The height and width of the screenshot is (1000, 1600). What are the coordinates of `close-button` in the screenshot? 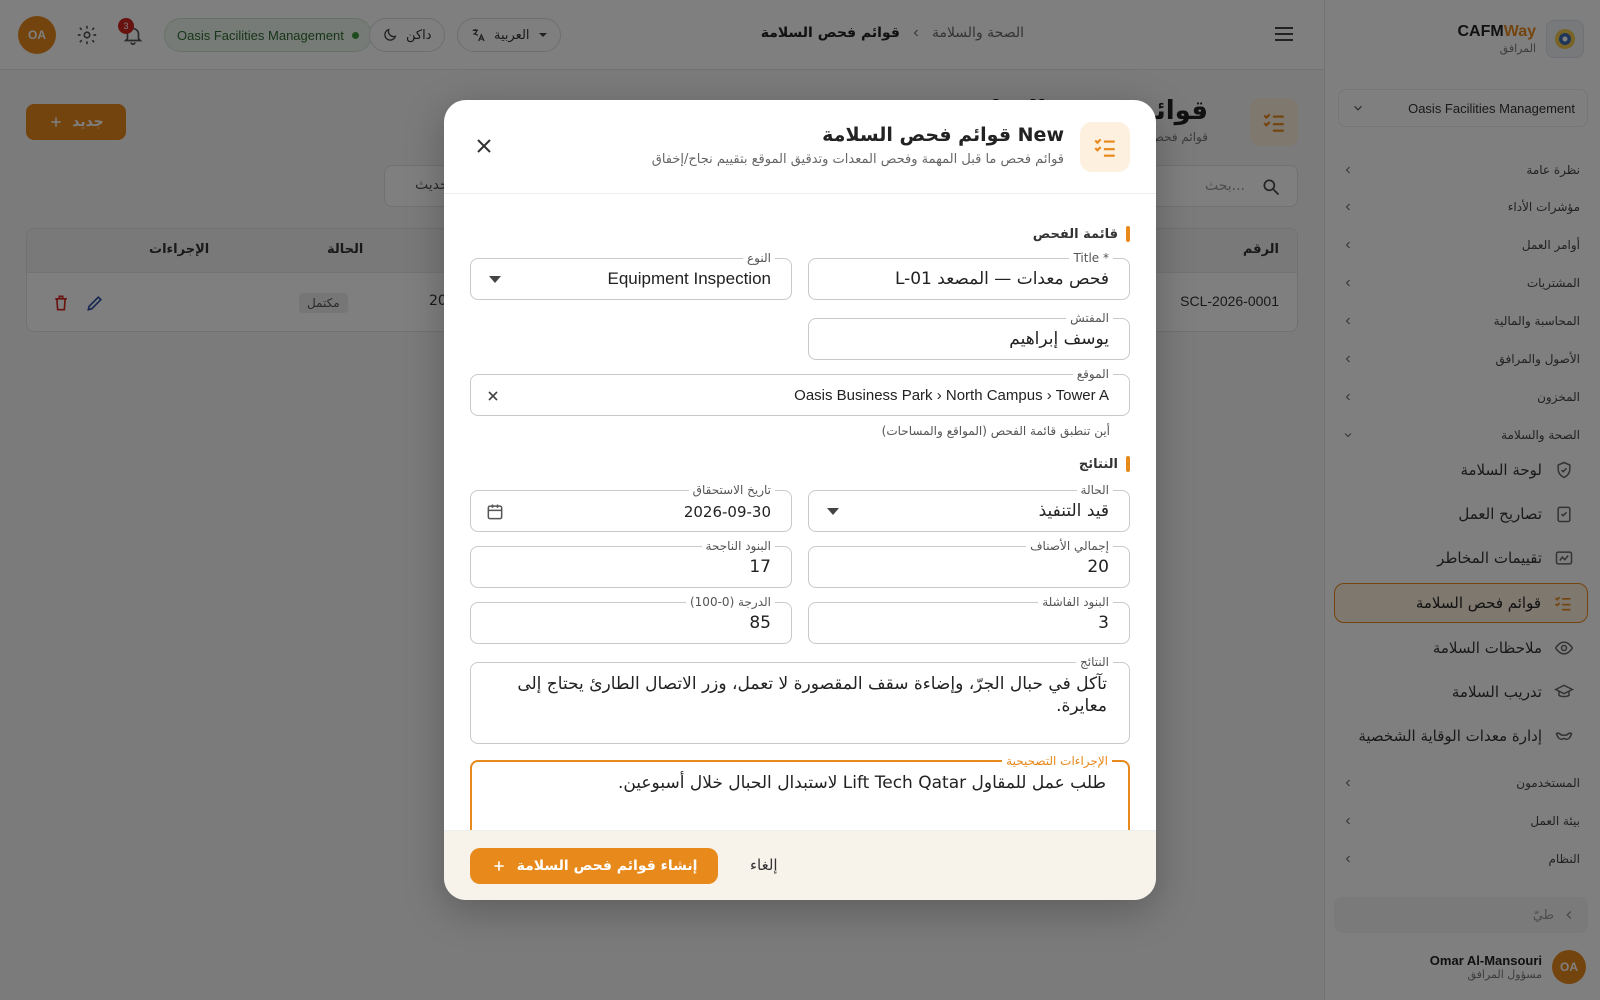 It's located at (484, 146).